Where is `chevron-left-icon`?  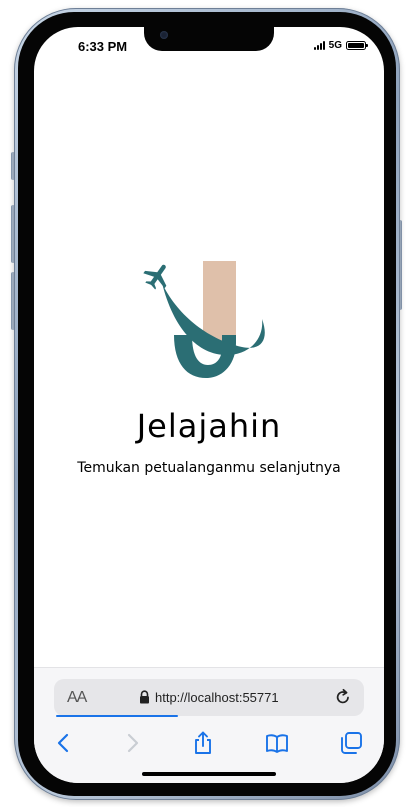
chevron-left-icon is located at coordinates (64, 743).